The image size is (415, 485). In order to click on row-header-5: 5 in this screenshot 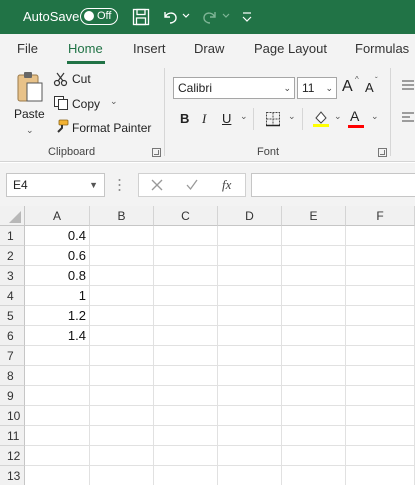, I will do `click(12, 316)`.